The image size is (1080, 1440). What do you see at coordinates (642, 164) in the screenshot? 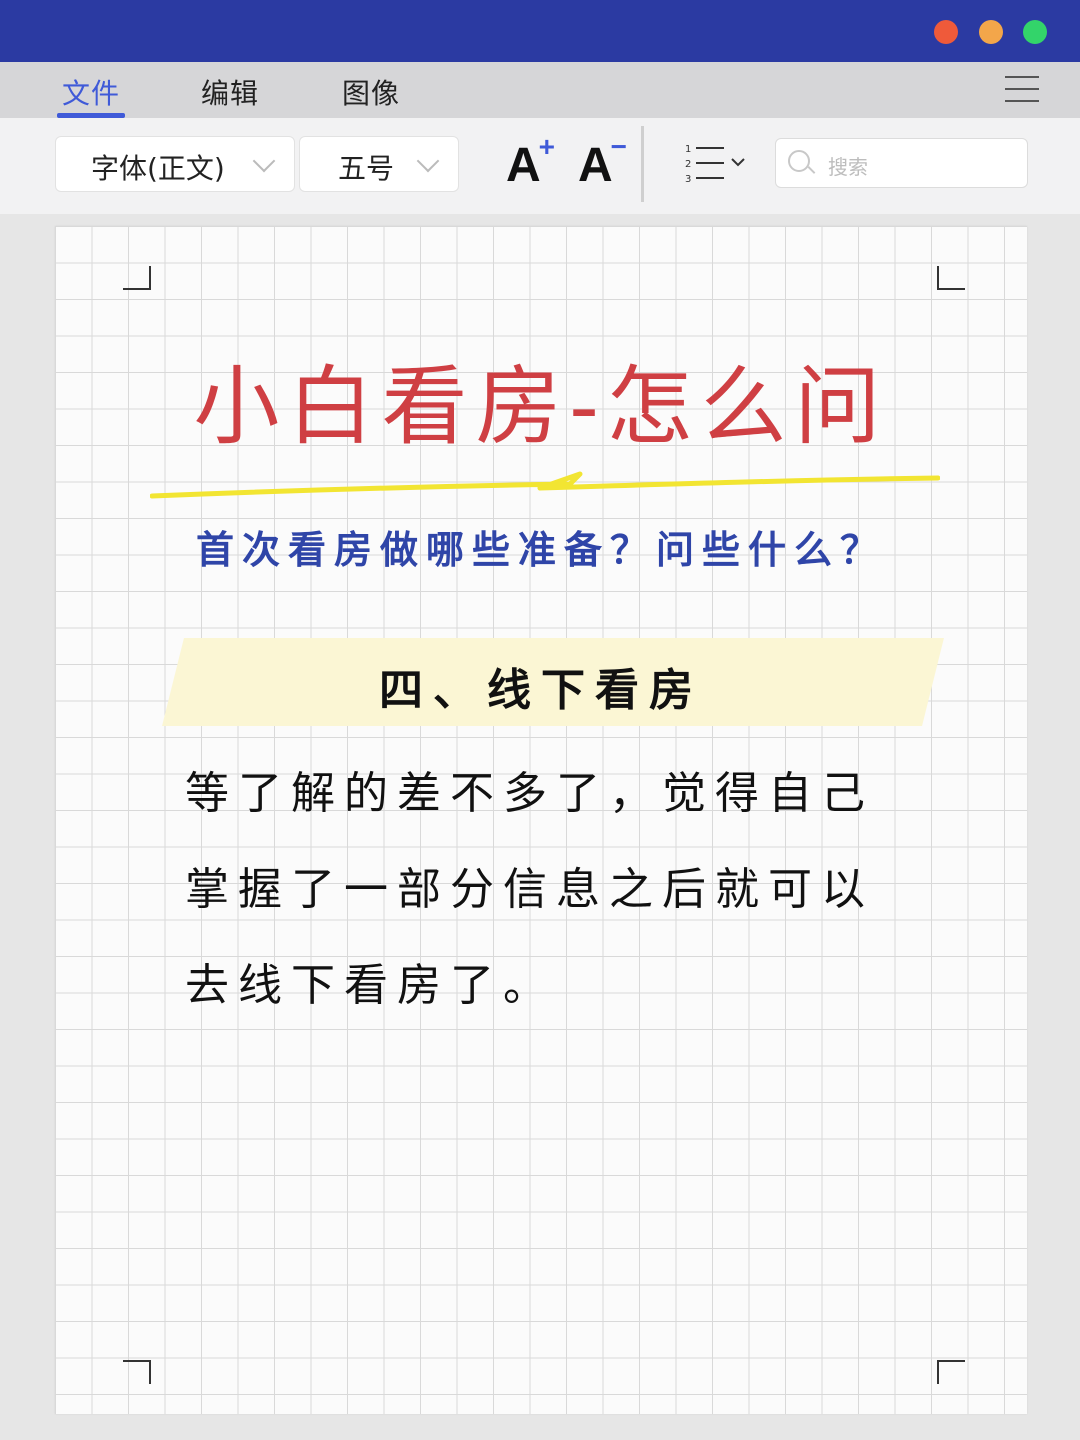
I see `toolbar-divider` at bounding box center [642, 164].